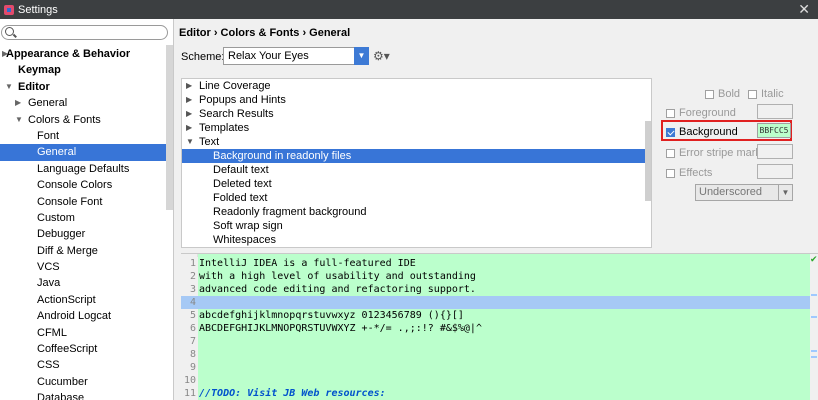 This screenshot has height=400, width=818. Describe the element at coordinates (91, 32) in the screenshot. I see `search-input` at that location.